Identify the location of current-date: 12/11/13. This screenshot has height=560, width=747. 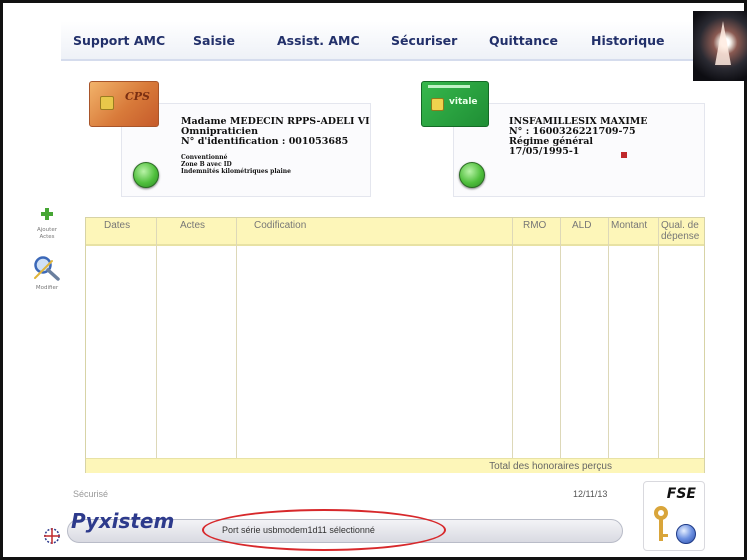
(590, 494).